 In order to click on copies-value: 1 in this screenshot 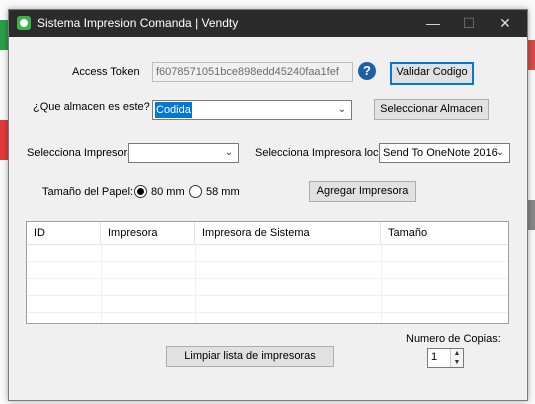, I will do `click(434, 357)`.